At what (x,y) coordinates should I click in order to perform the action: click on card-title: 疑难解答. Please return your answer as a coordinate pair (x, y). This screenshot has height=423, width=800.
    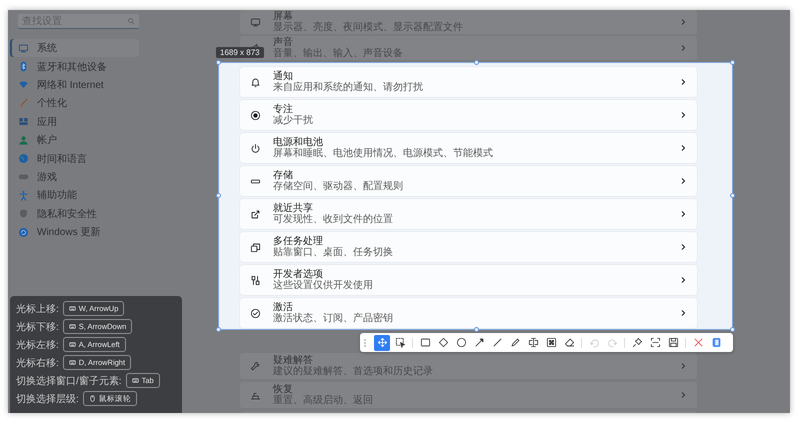
    Looking at the image, I should click on (293, 360).